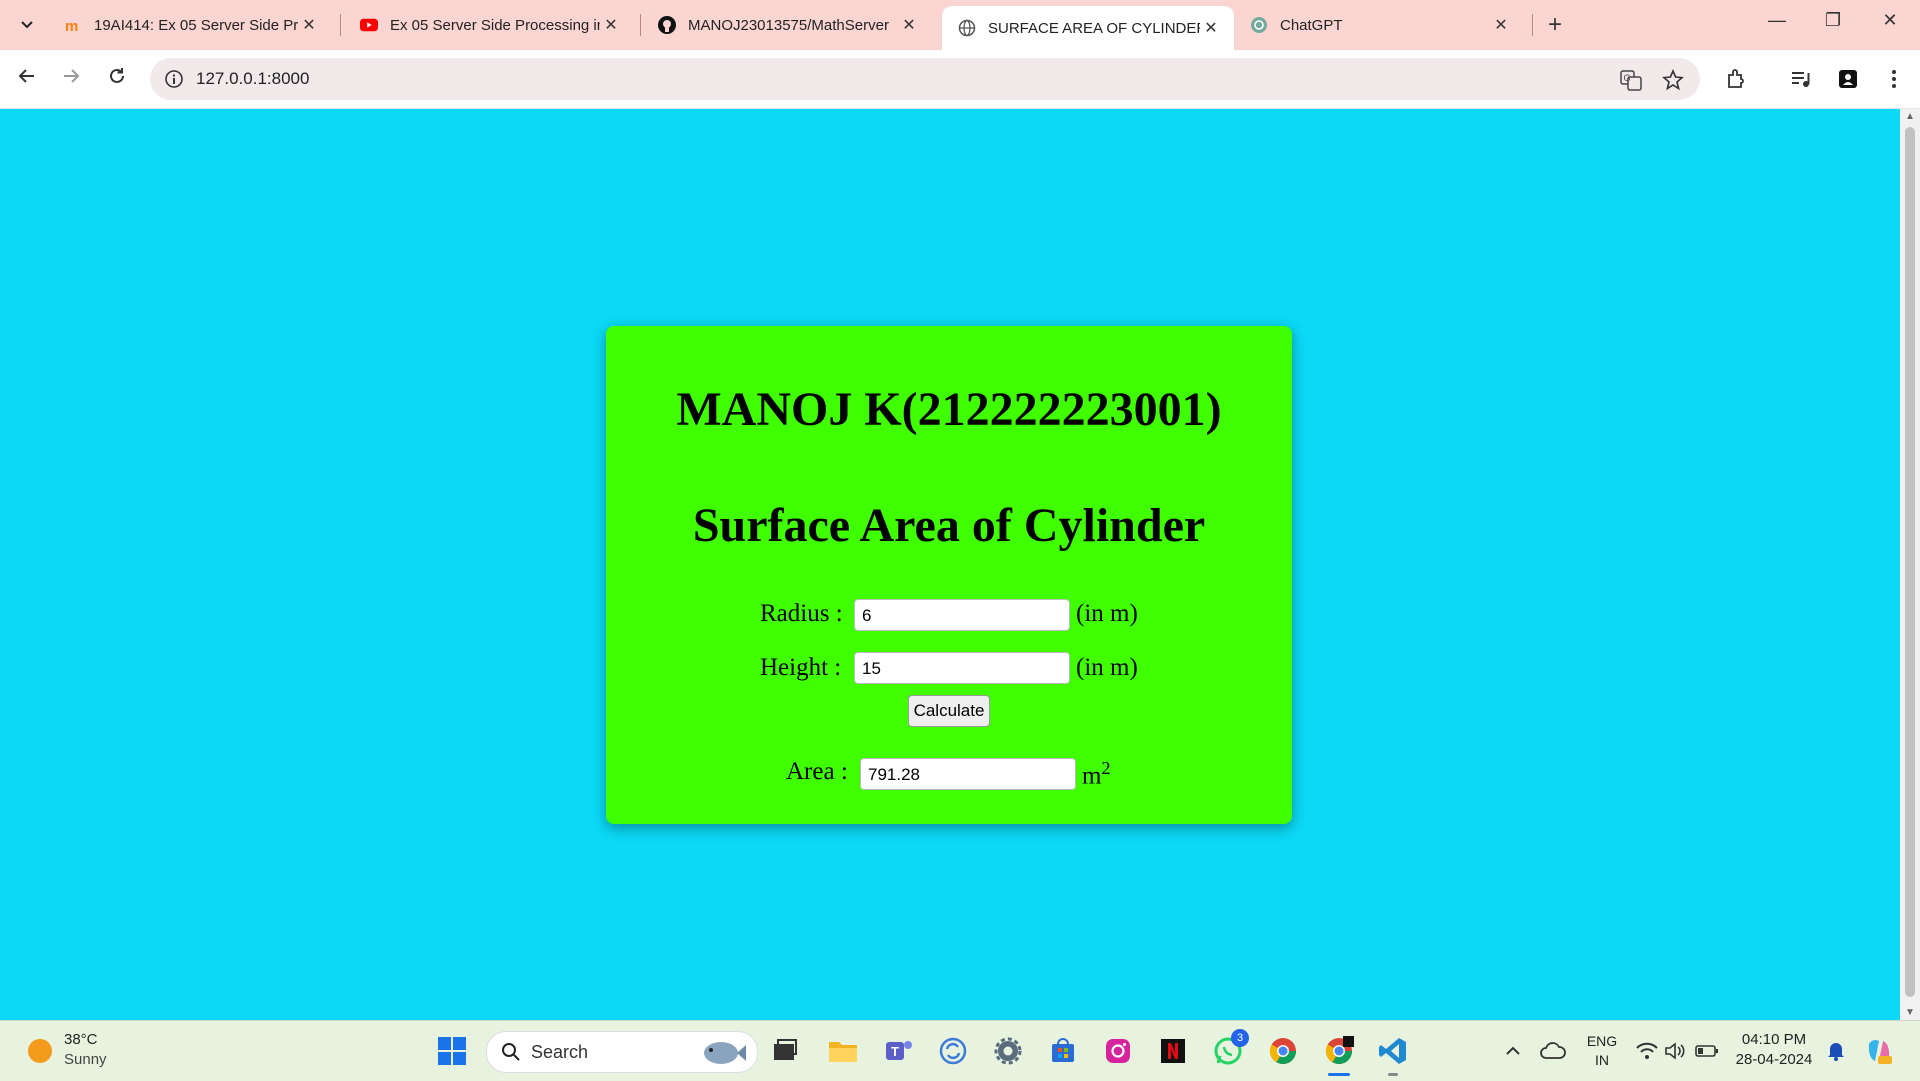 This screenshot has width=1920, height=1081. What do you see at coordinates (1118, 1051) in the screenshot?
I see `instagram-icon` at bounding box center [1118, 1051].